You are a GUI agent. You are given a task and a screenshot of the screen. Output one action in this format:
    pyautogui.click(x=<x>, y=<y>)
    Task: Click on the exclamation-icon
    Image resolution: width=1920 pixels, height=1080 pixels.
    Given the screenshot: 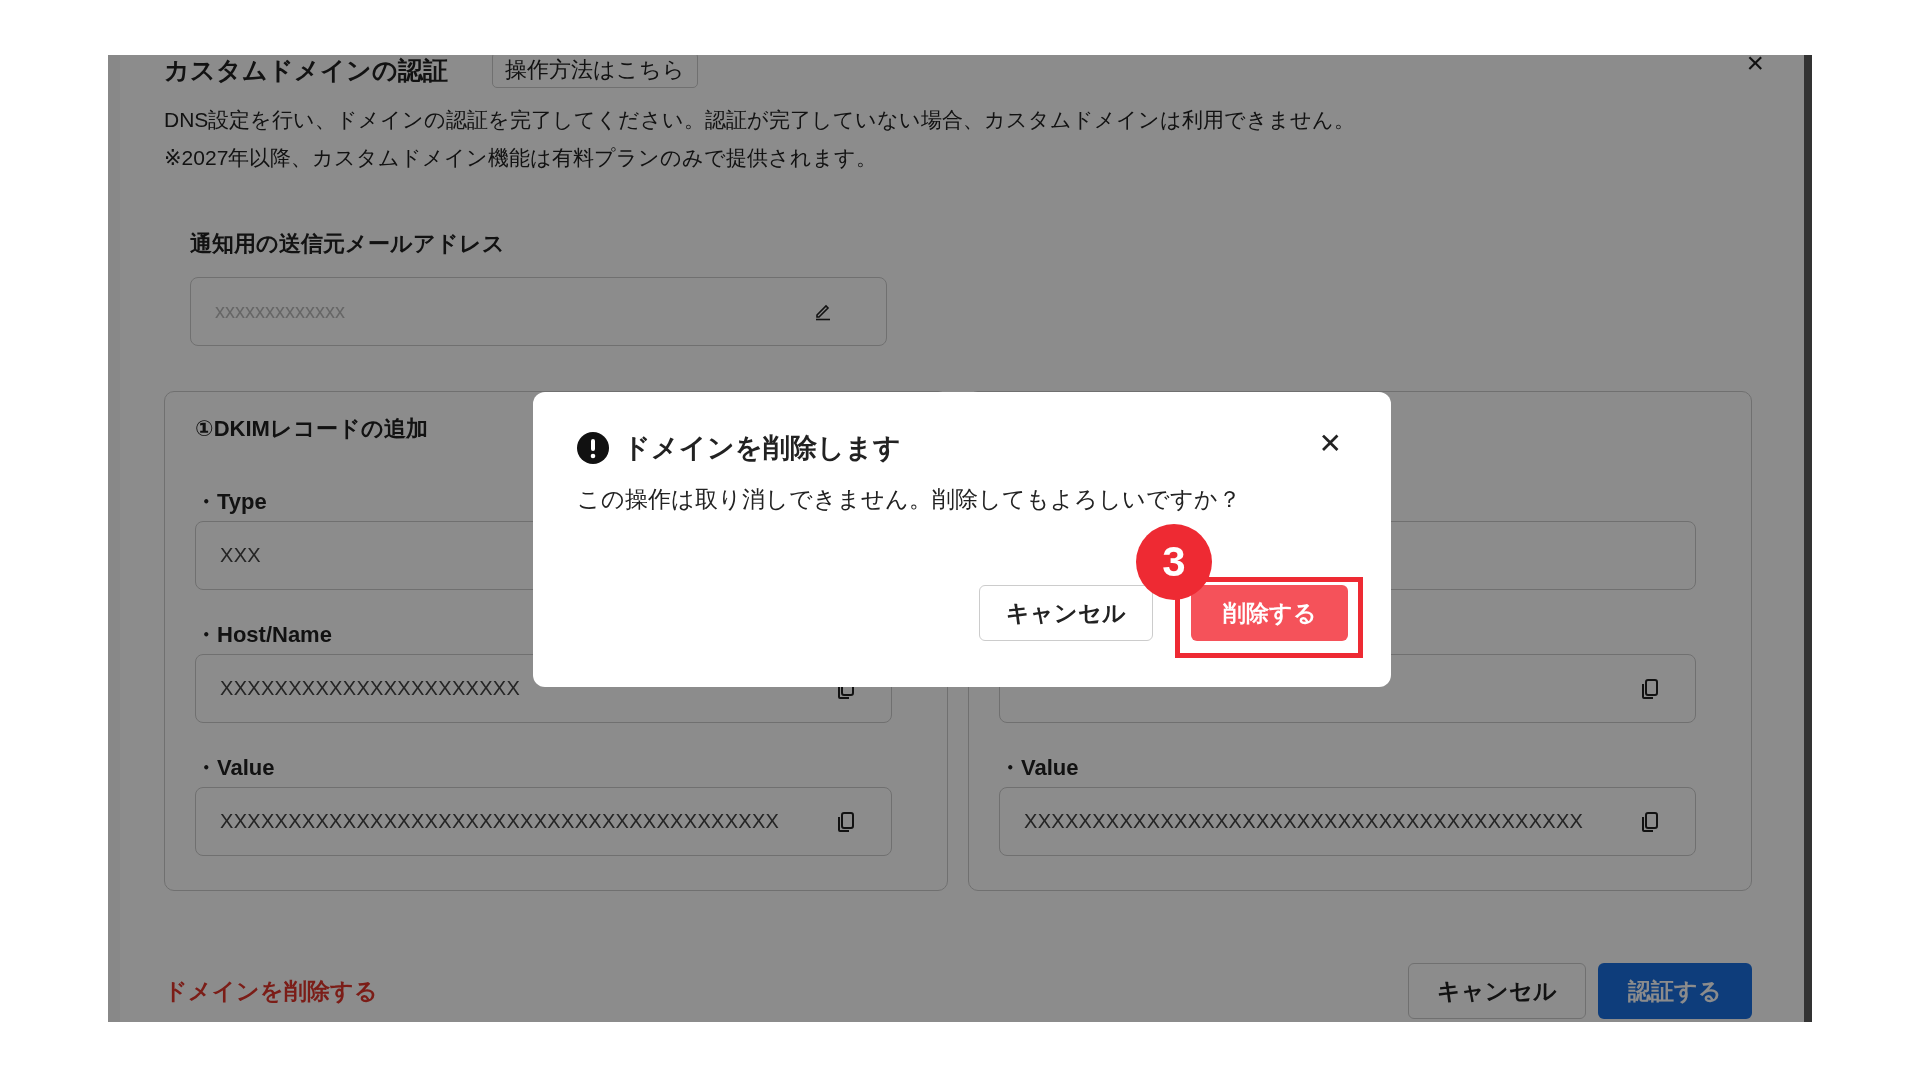 What is the action you would take?
    pyautogui.click(x=593, y=448)
    